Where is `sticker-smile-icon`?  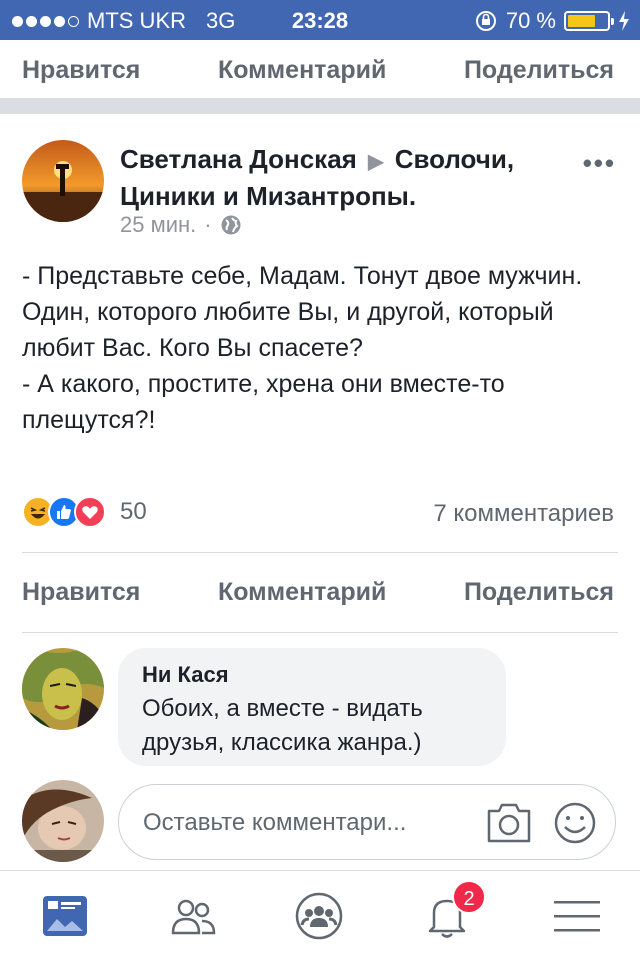
sticker-smile-icon is located at coordinates (575, 823).